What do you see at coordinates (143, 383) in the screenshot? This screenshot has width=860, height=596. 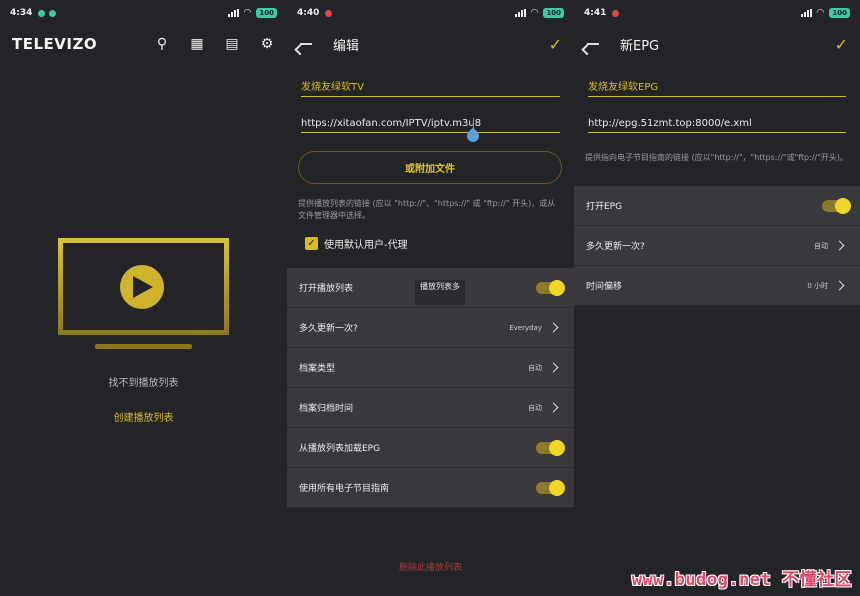 I see `empty-state-text: 找不到播放列表` at bounding box center [143, 383].